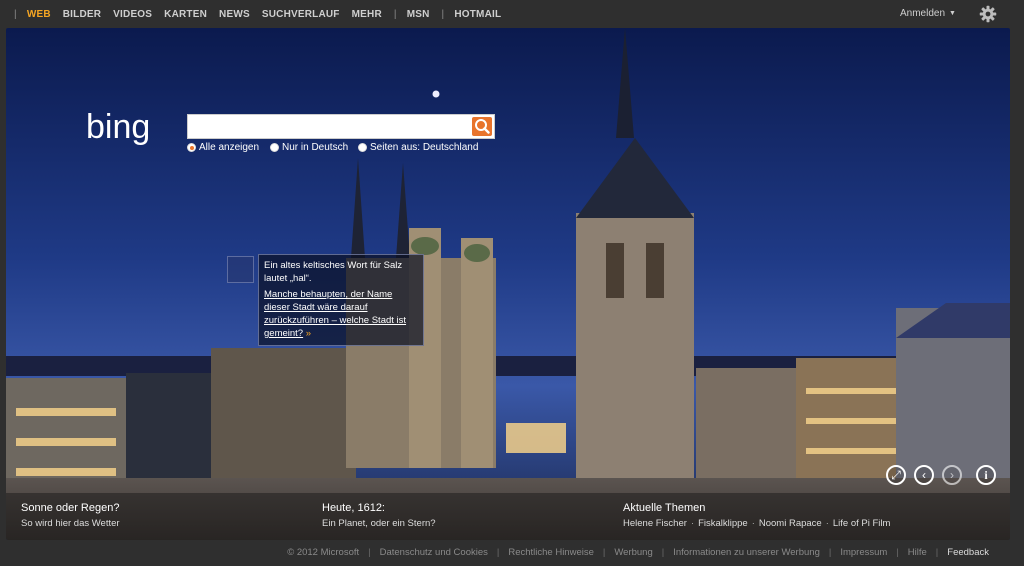 This screenshot has height=566, width=1024. Describe the element at coordinates (353, 508) in the screenshot. I see `panel-title: Heute, 1612:` at that location.